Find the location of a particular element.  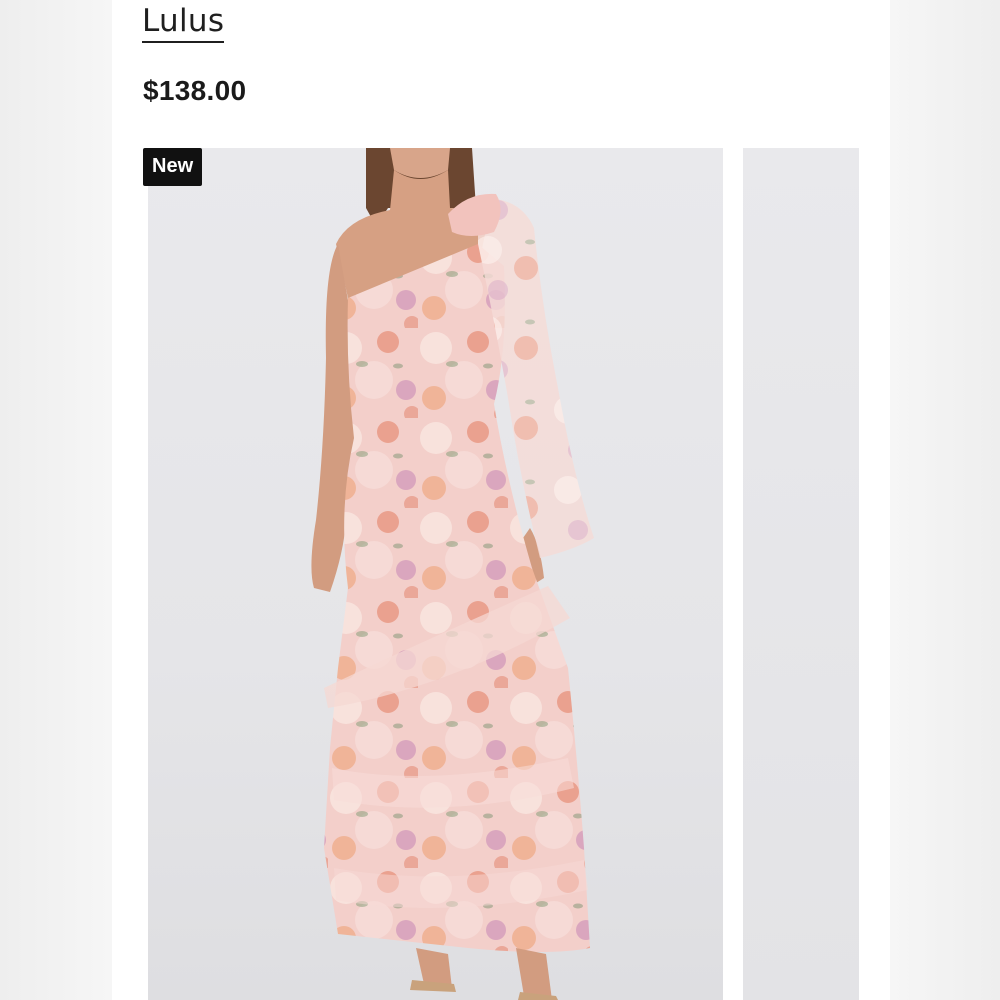

background-blur-right is located at coordinates (945, 500).